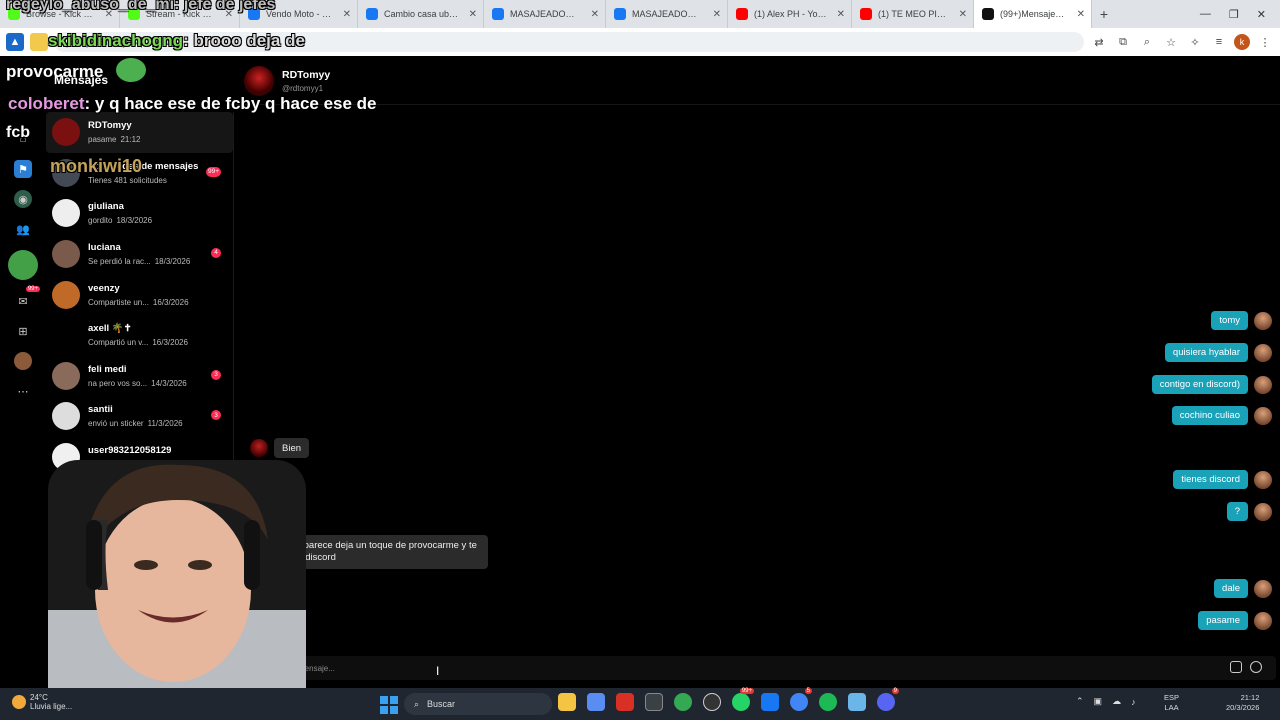 The width and height of the screenshot is (1280, 720). Describe the element at coordinates (654, 702) in the screenshot. I see `store-icon` at that location.